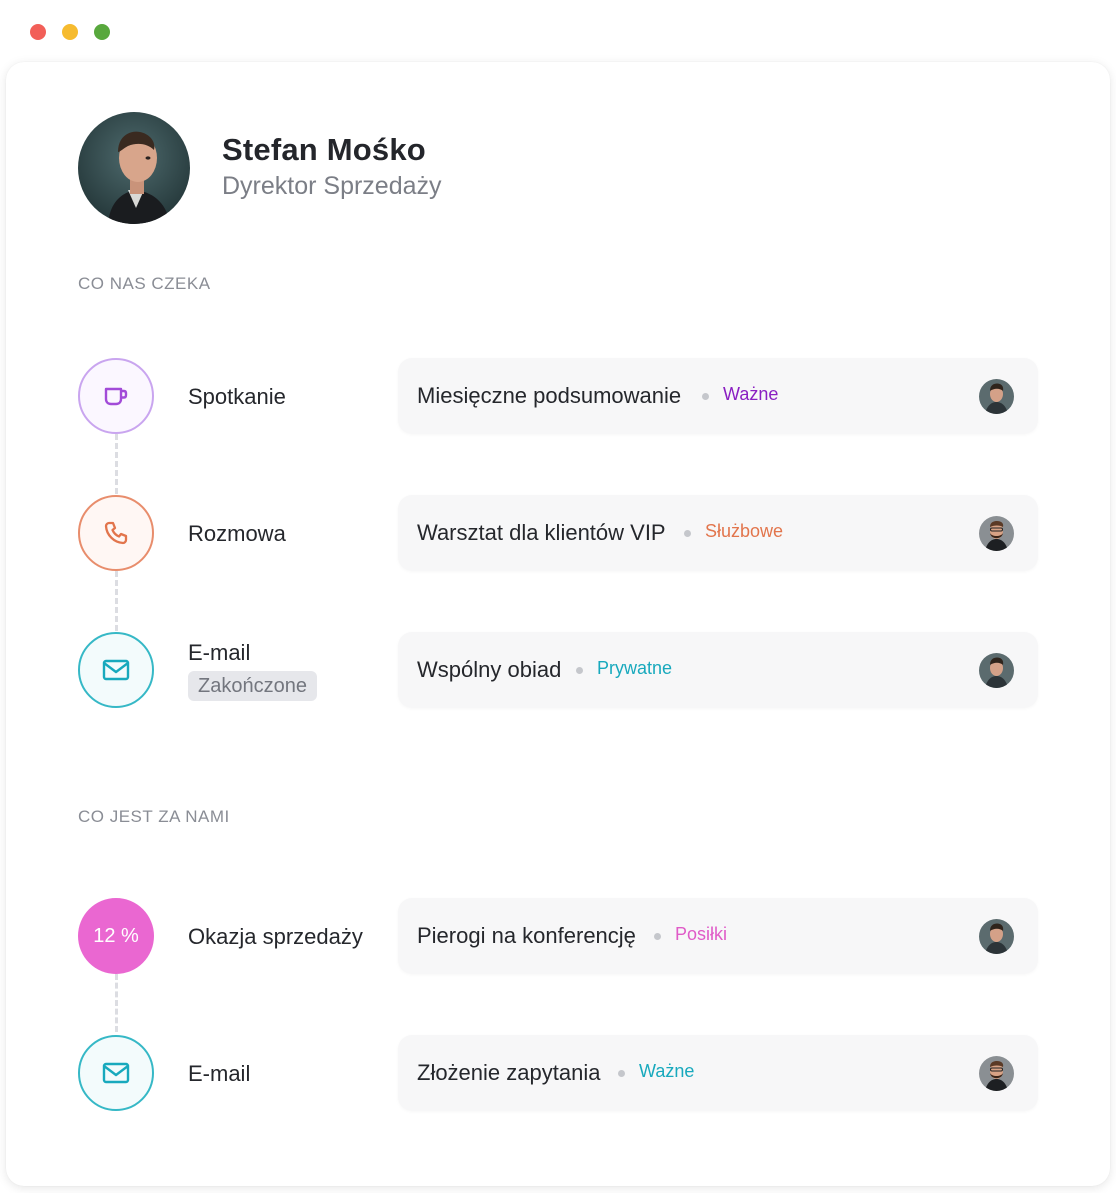 The height and width of the screenshot is (1193, 1116). Describe the element at coordinates (701, 934) in the screenshot. I see `event-tag: Posiłki` at that location.